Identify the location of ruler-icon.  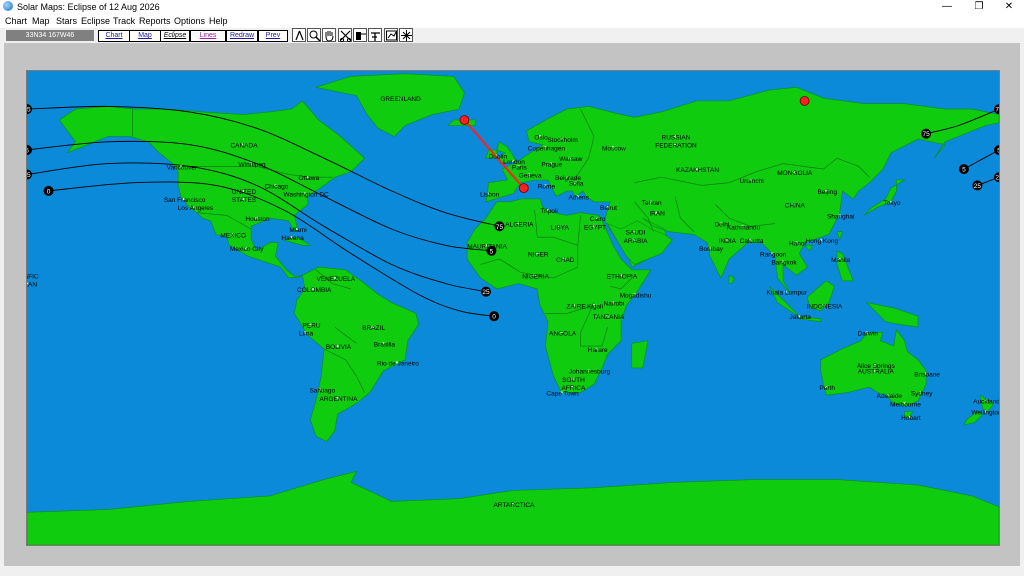
(360, 35).